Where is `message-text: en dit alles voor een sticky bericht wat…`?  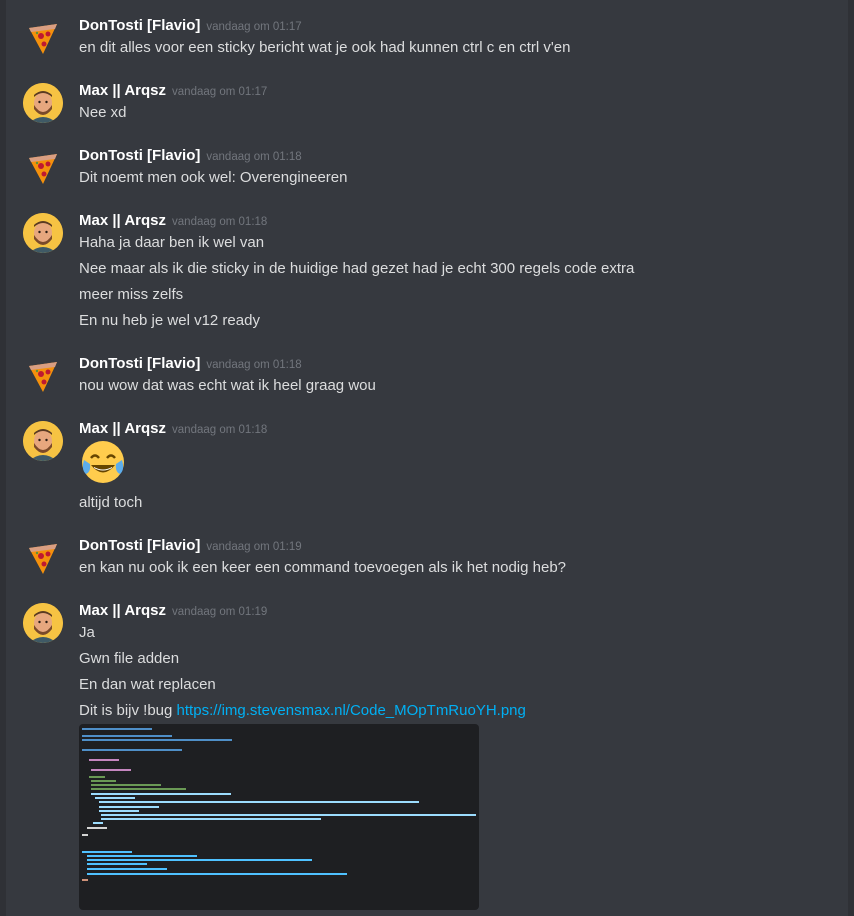 message-text: en dit alles voor een sticky bericht wat… is located at coordinates (325, 47).